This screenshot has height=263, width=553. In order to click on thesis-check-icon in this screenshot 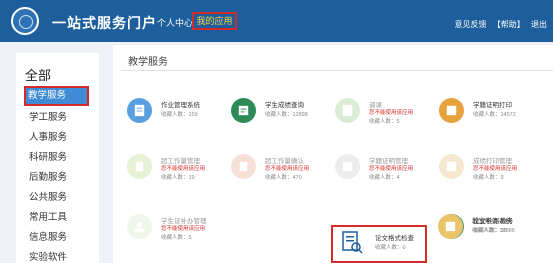, I will do `click(352, 242)`.